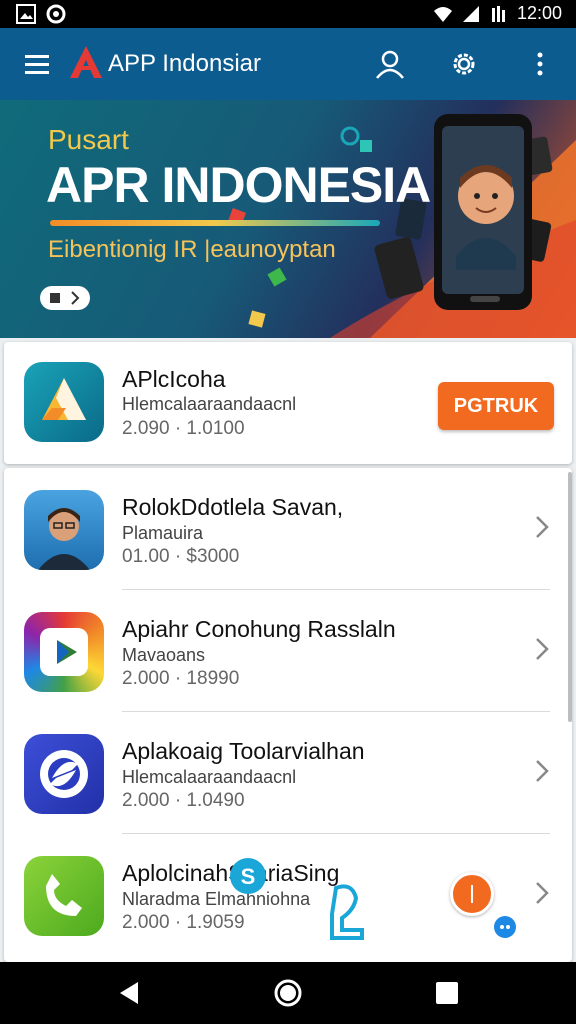 The width and height of the screenshot is (576, 1024). I want to click on banner-headline: APR INDONESIA, so click(238, 185).